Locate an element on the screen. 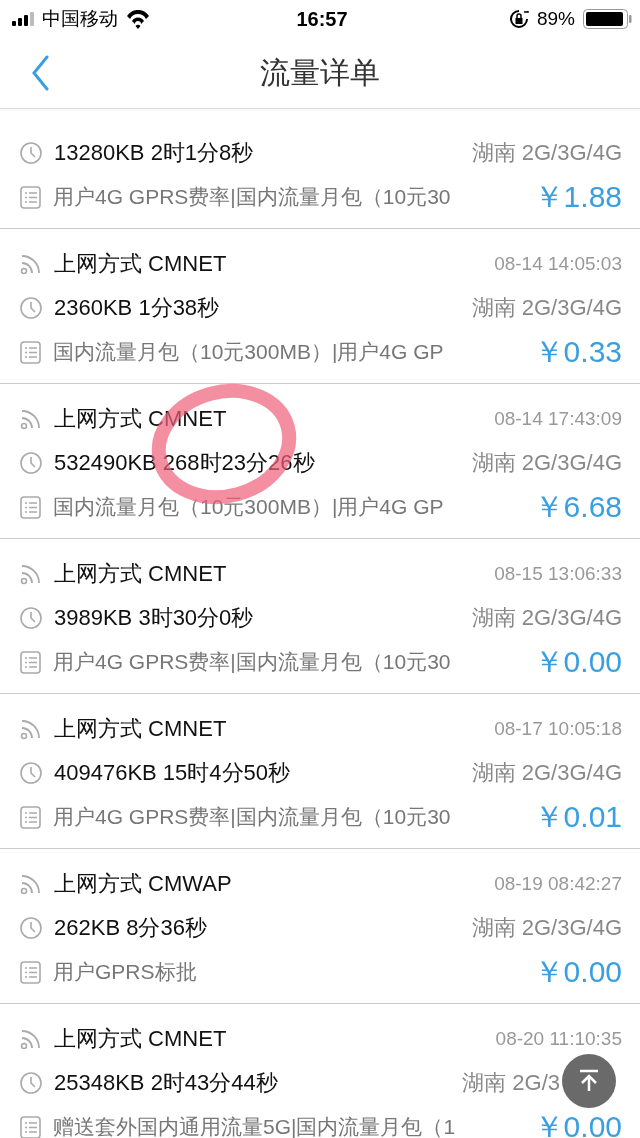 Image resolution: width=640 pixels, height=1138 pixels. rotation-lock-icon is located at coordinates (518, 19).